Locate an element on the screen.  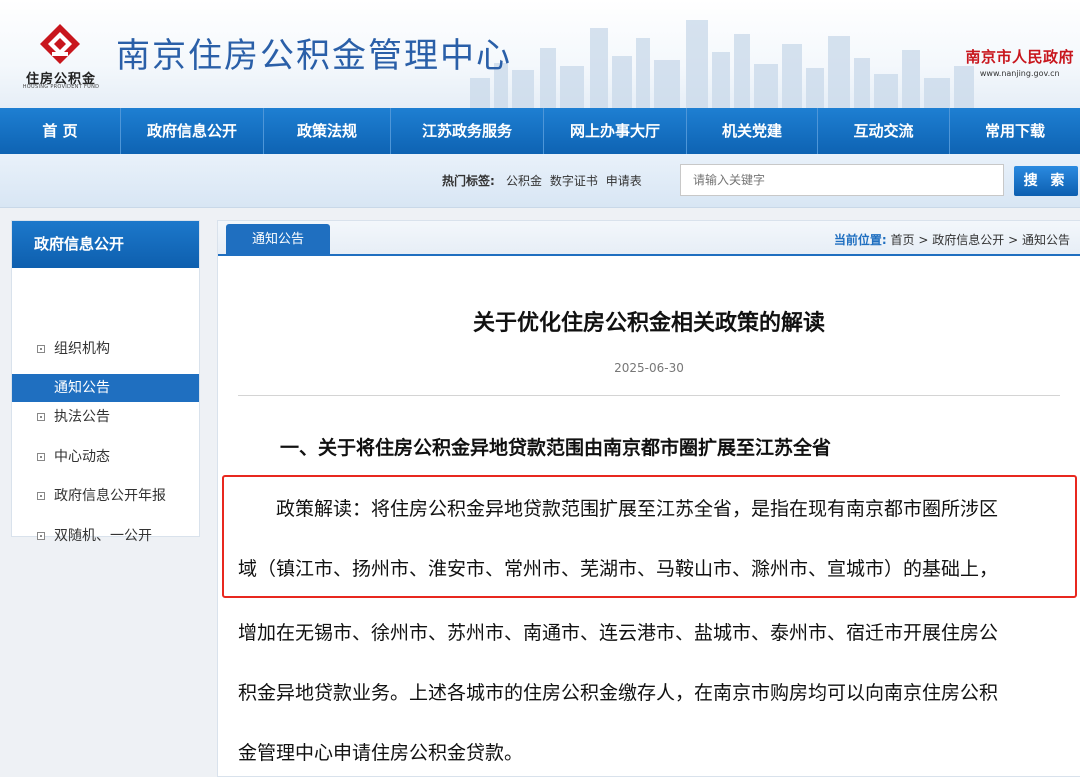
breadcrumb-gov-info: 政府信息公开 is located at coordinates (968, 240).